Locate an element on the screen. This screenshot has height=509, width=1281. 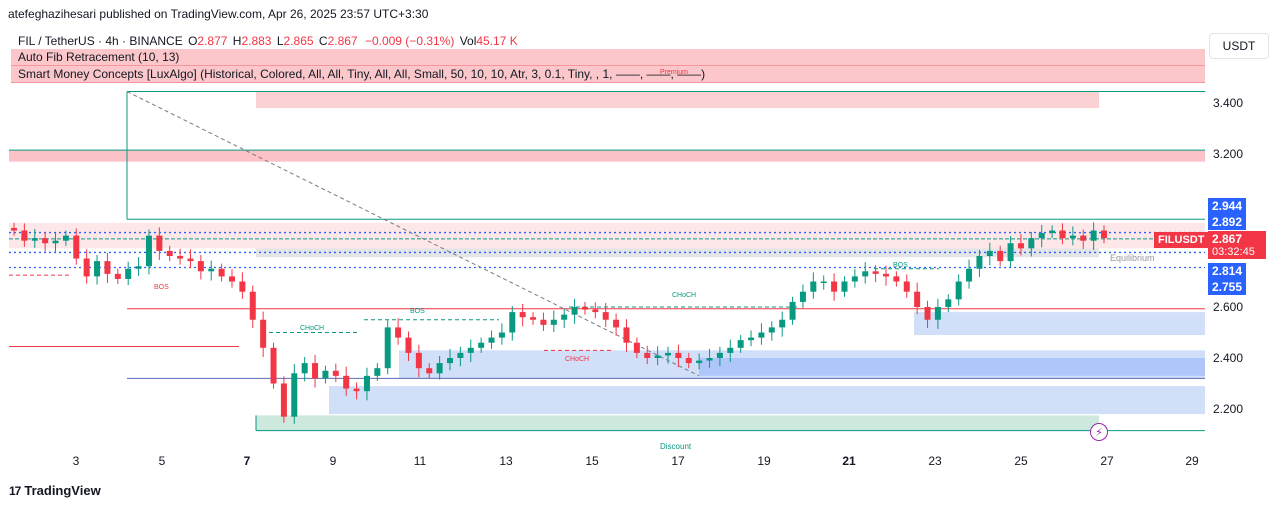
x-tick: 9 is located at coordinates (333, 461).